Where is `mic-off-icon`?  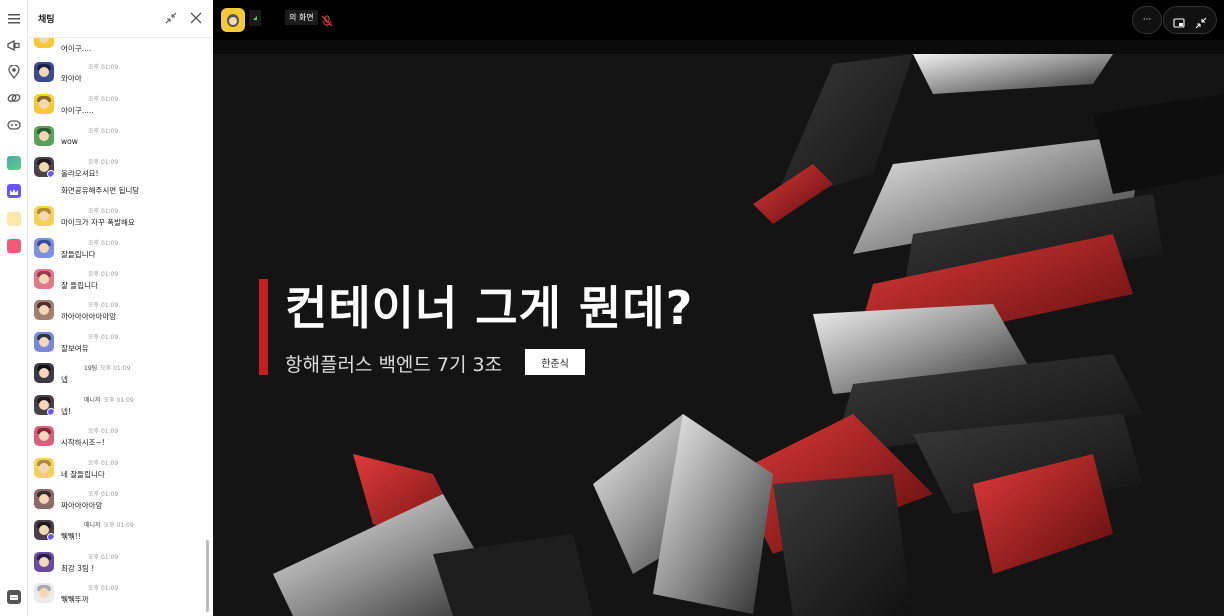 mic-off-icon is located at coordinates (327, 19).